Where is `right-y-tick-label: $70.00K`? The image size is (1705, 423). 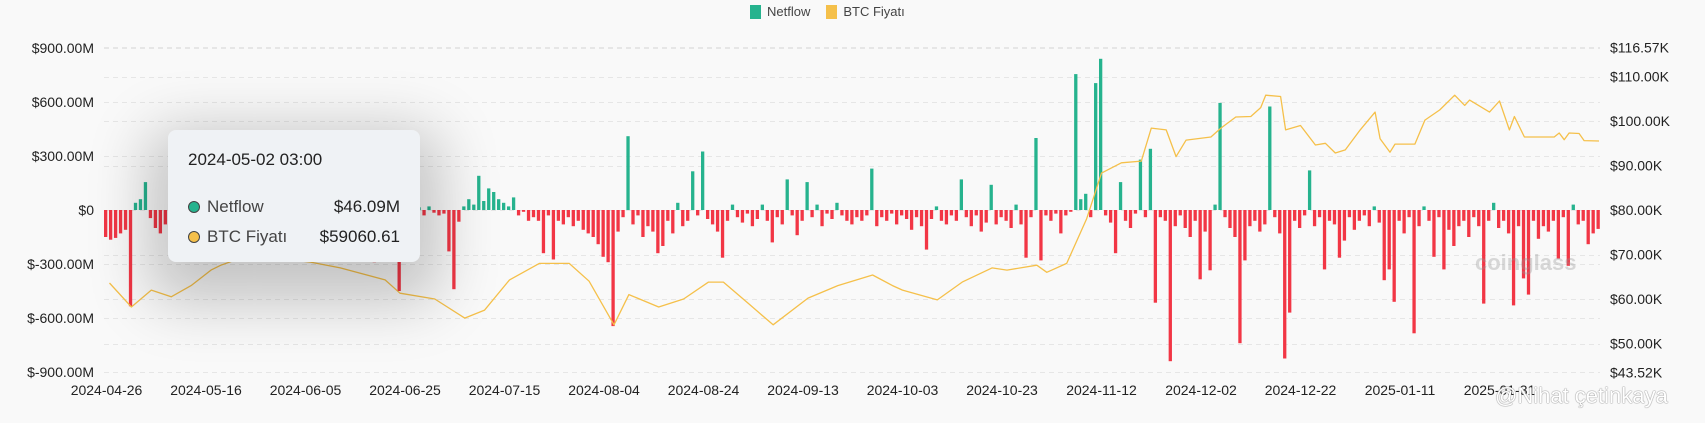
right-y-tick-label: $70.00K is located at coordinates (1636, 255).